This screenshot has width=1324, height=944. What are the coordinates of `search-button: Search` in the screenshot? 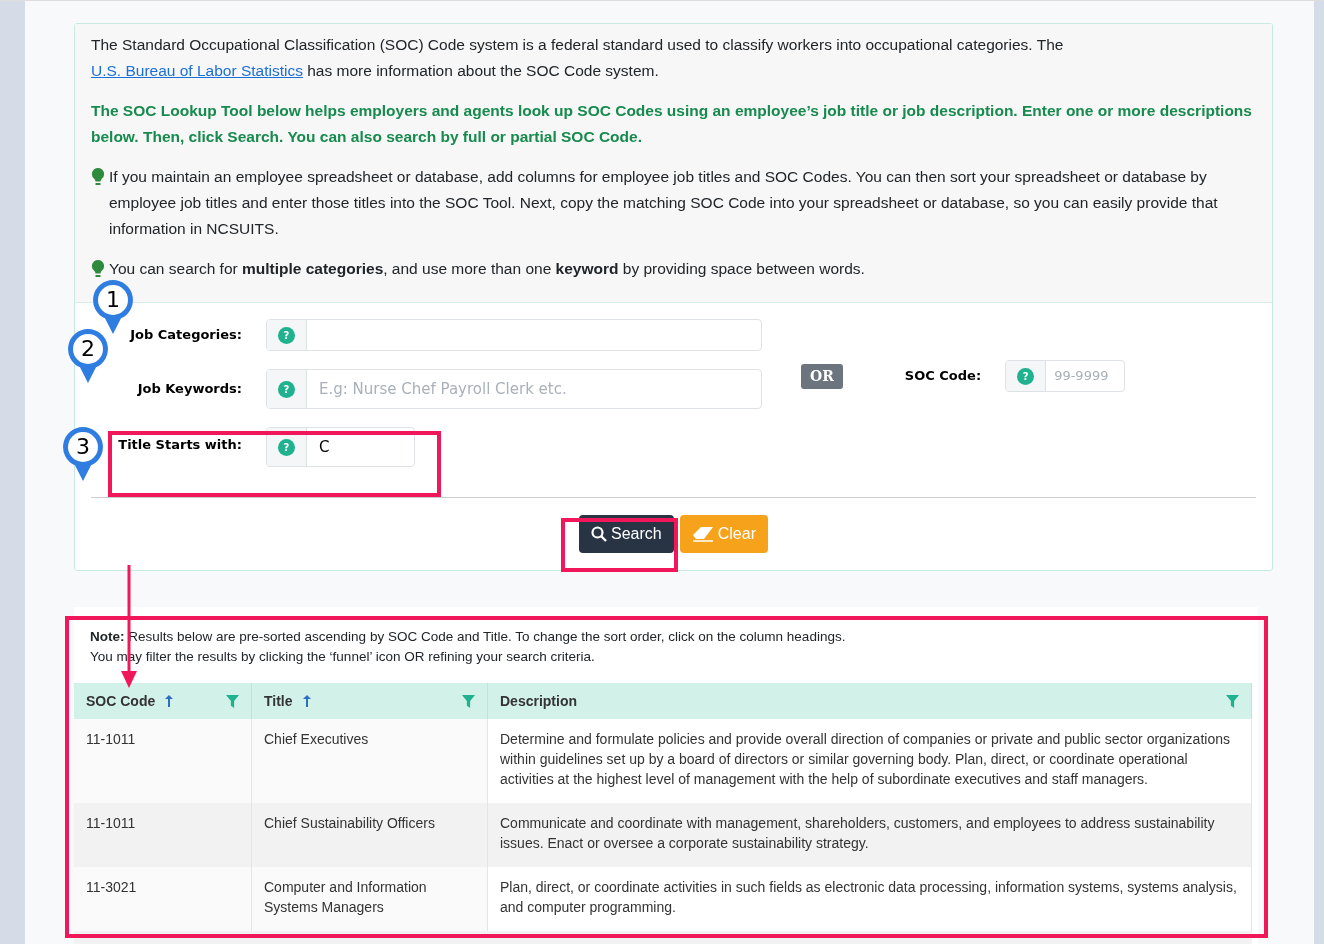 It's located at (626, 534).